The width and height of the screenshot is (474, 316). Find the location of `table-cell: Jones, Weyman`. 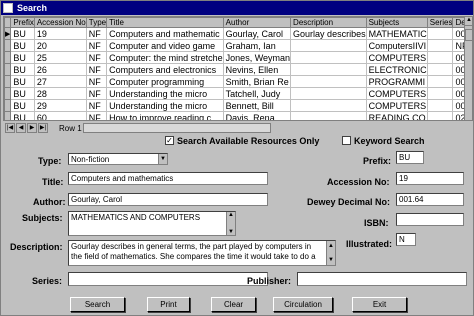

table-cell: Jones, Weyman is located at coordinates (257, 57).